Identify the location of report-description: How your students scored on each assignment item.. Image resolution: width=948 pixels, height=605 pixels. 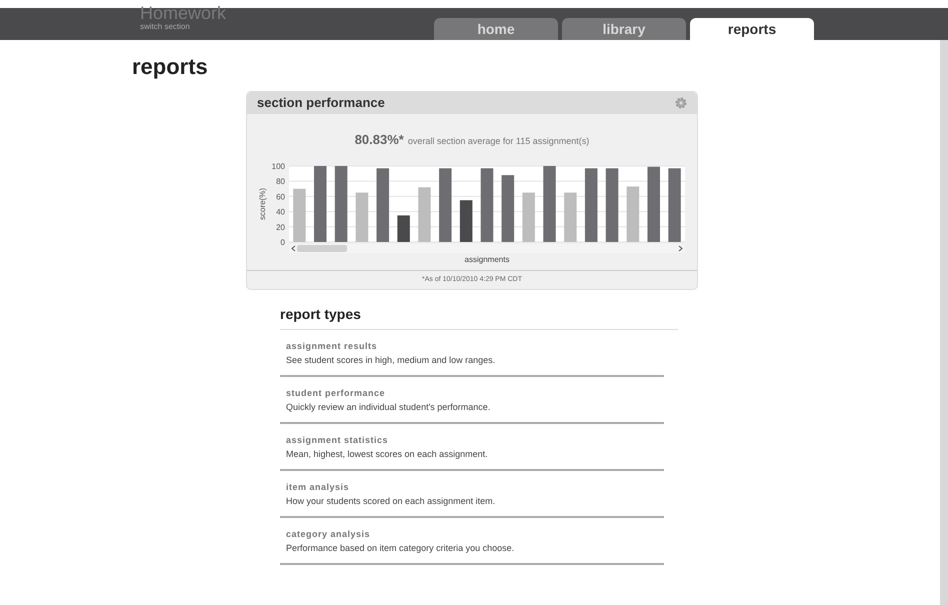
(391, 501).